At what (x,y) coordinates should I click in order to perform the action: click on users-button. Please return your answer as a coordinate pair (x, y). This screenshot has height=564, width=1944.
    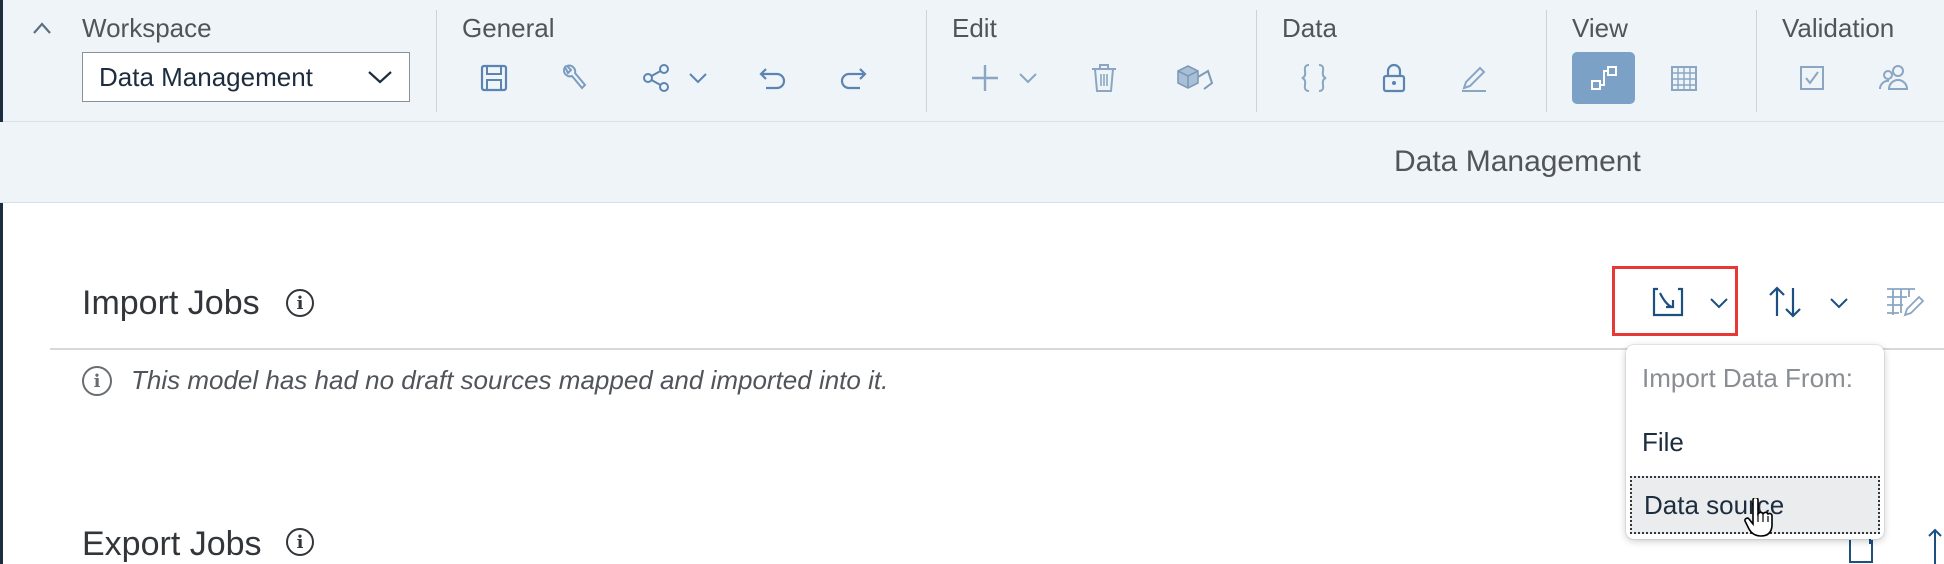
    Looking at the image, I should click on (1894, 78).